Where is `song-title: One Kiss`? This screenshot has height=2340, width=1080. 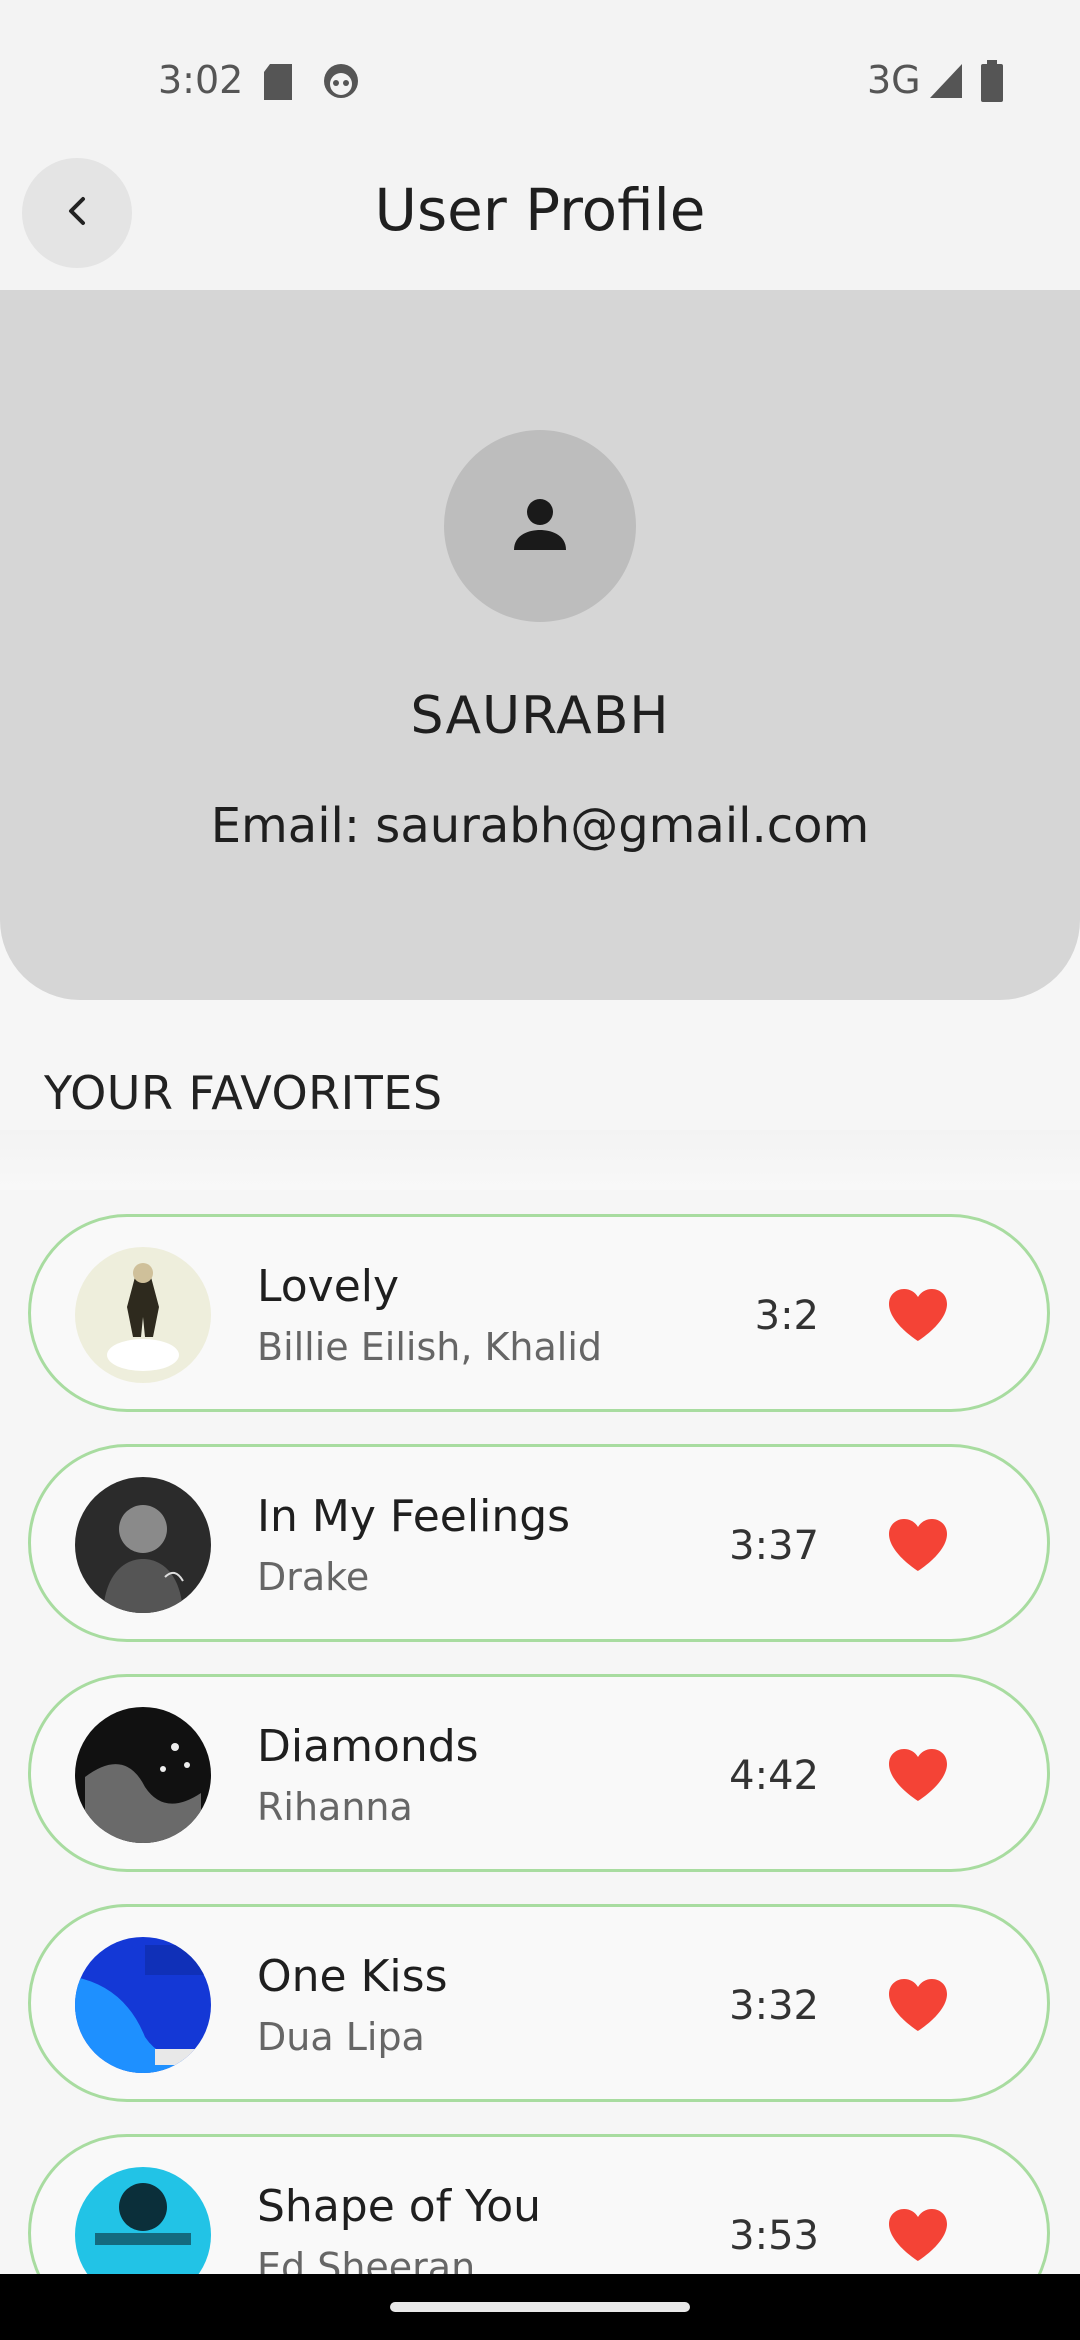 song-title: One Kiss is located at coordinates (352, 1976).